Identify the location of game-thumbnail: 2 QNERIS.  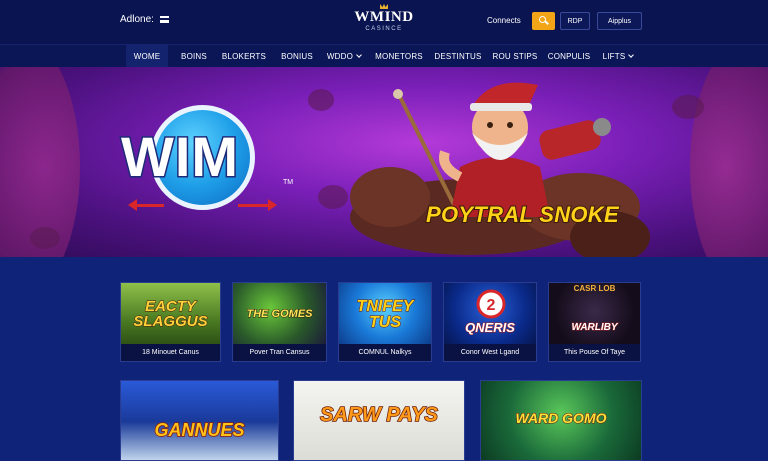
(490, 314).